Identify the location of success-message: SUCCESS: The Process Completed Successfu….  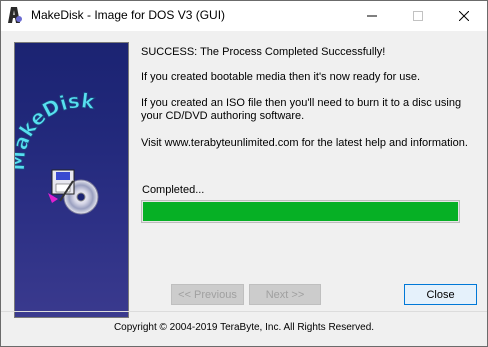
(263, 52).